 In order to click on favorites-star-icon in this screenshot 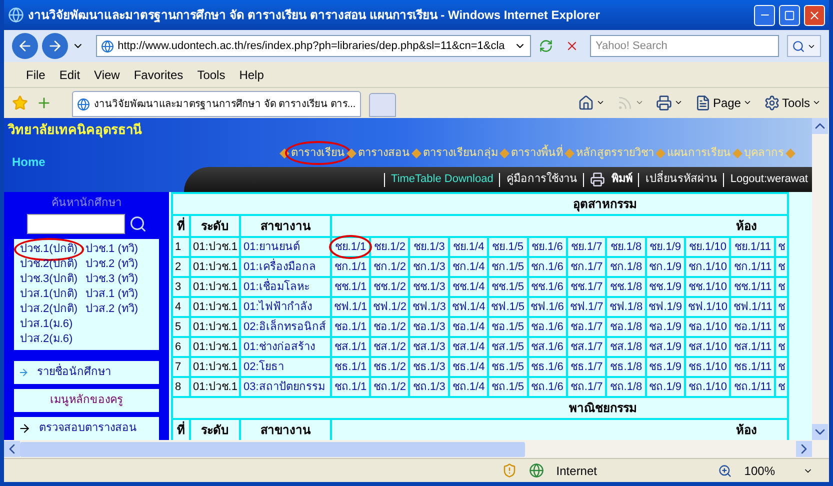, I will do `click(20, 102)`.